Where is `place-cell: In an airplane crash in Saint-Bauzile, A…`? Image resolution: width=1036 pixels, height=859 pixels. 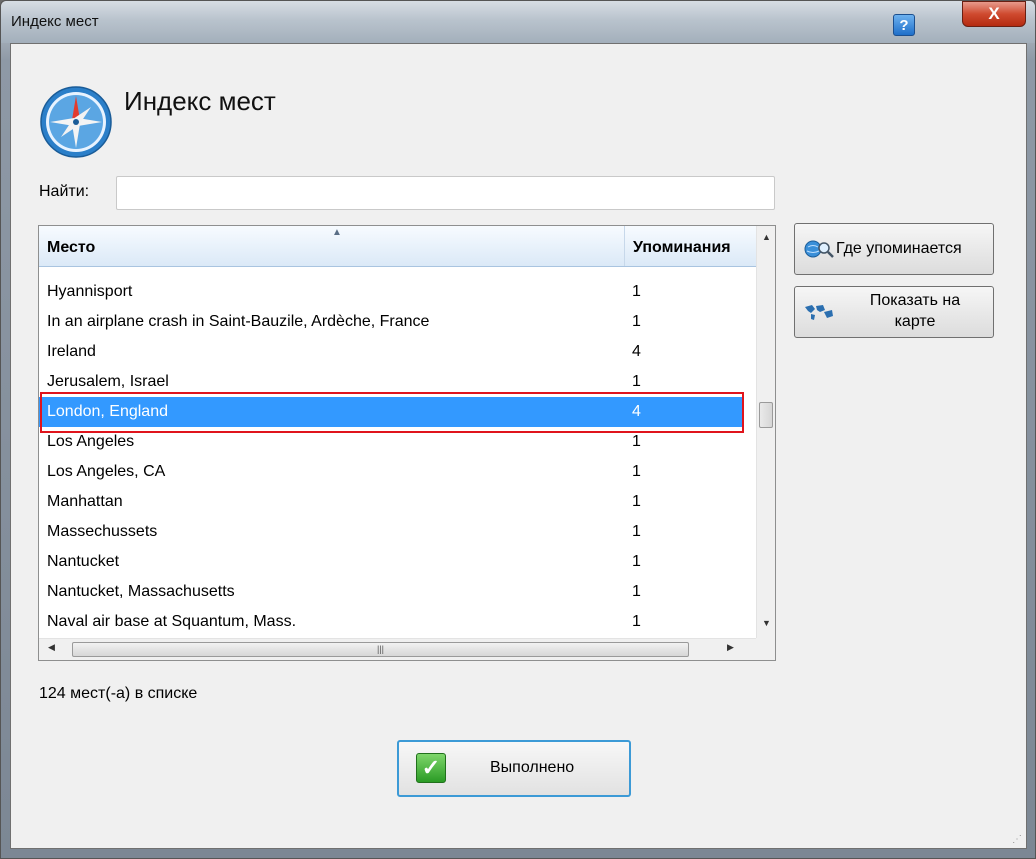
place-cell: In an airplane crash in Saint-Bauzile, A… is located at coordinates (238, 321).